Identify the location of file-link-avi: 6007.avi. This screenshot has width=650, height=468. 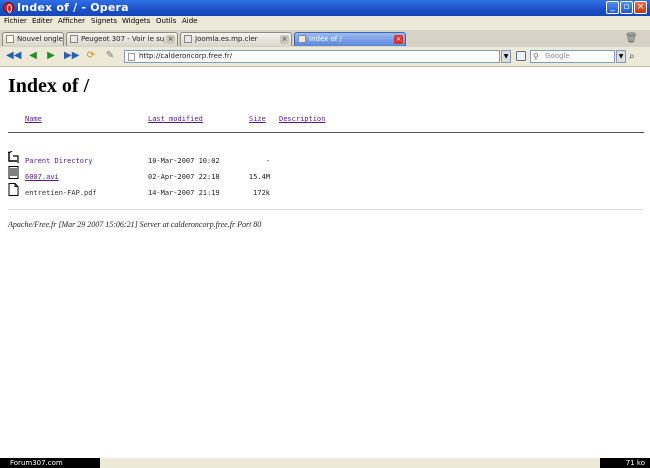
(42, 177).